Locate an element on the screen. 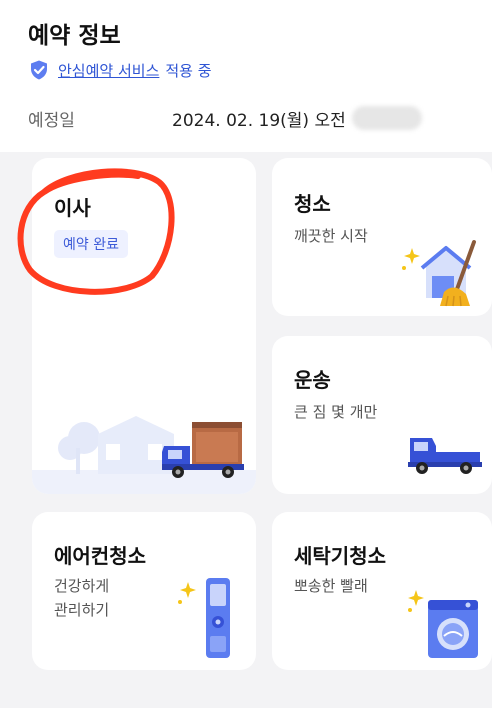  delivery-card-title: 운송 is located at coordinates (312, 380).